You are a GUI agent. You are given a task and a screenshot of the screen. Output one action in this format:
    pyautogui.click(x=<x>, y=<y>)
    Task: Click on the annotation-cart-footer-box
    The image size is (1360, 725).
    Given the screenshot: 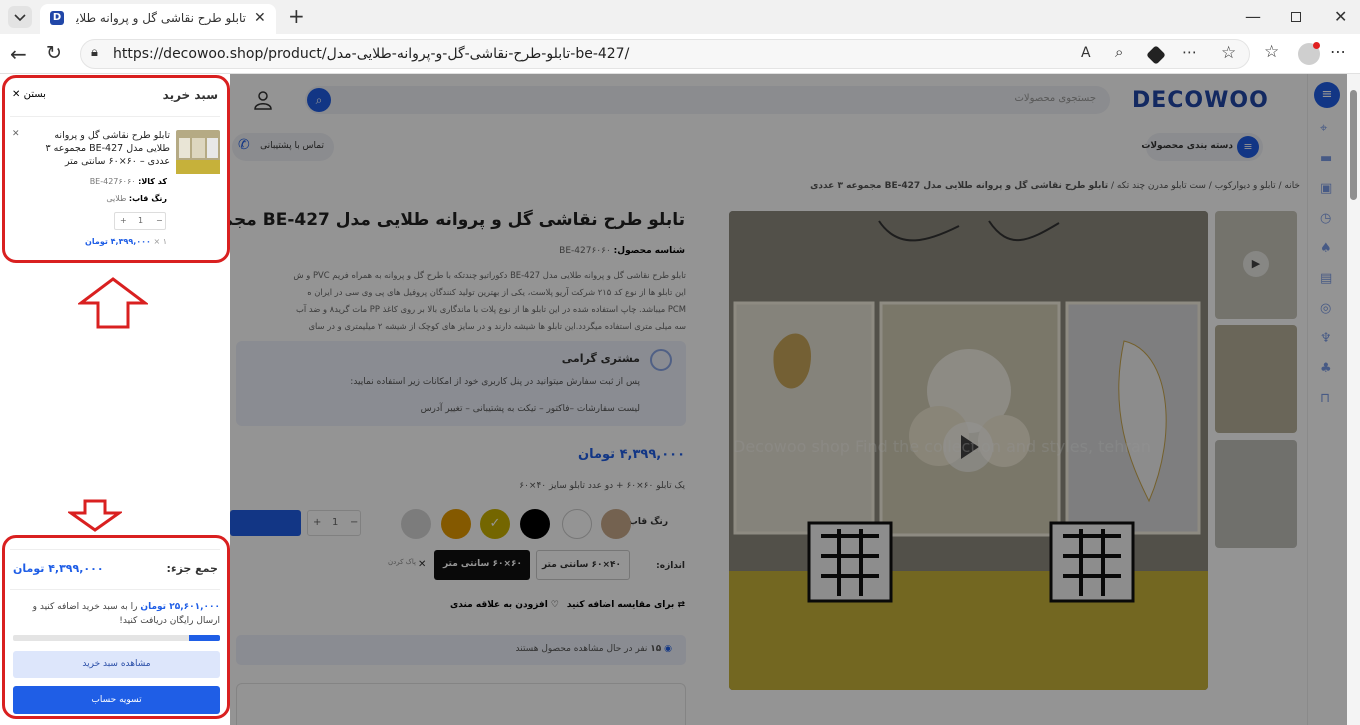 What is the action you would take?
    pyautogui.click(x=116, y=627)
    